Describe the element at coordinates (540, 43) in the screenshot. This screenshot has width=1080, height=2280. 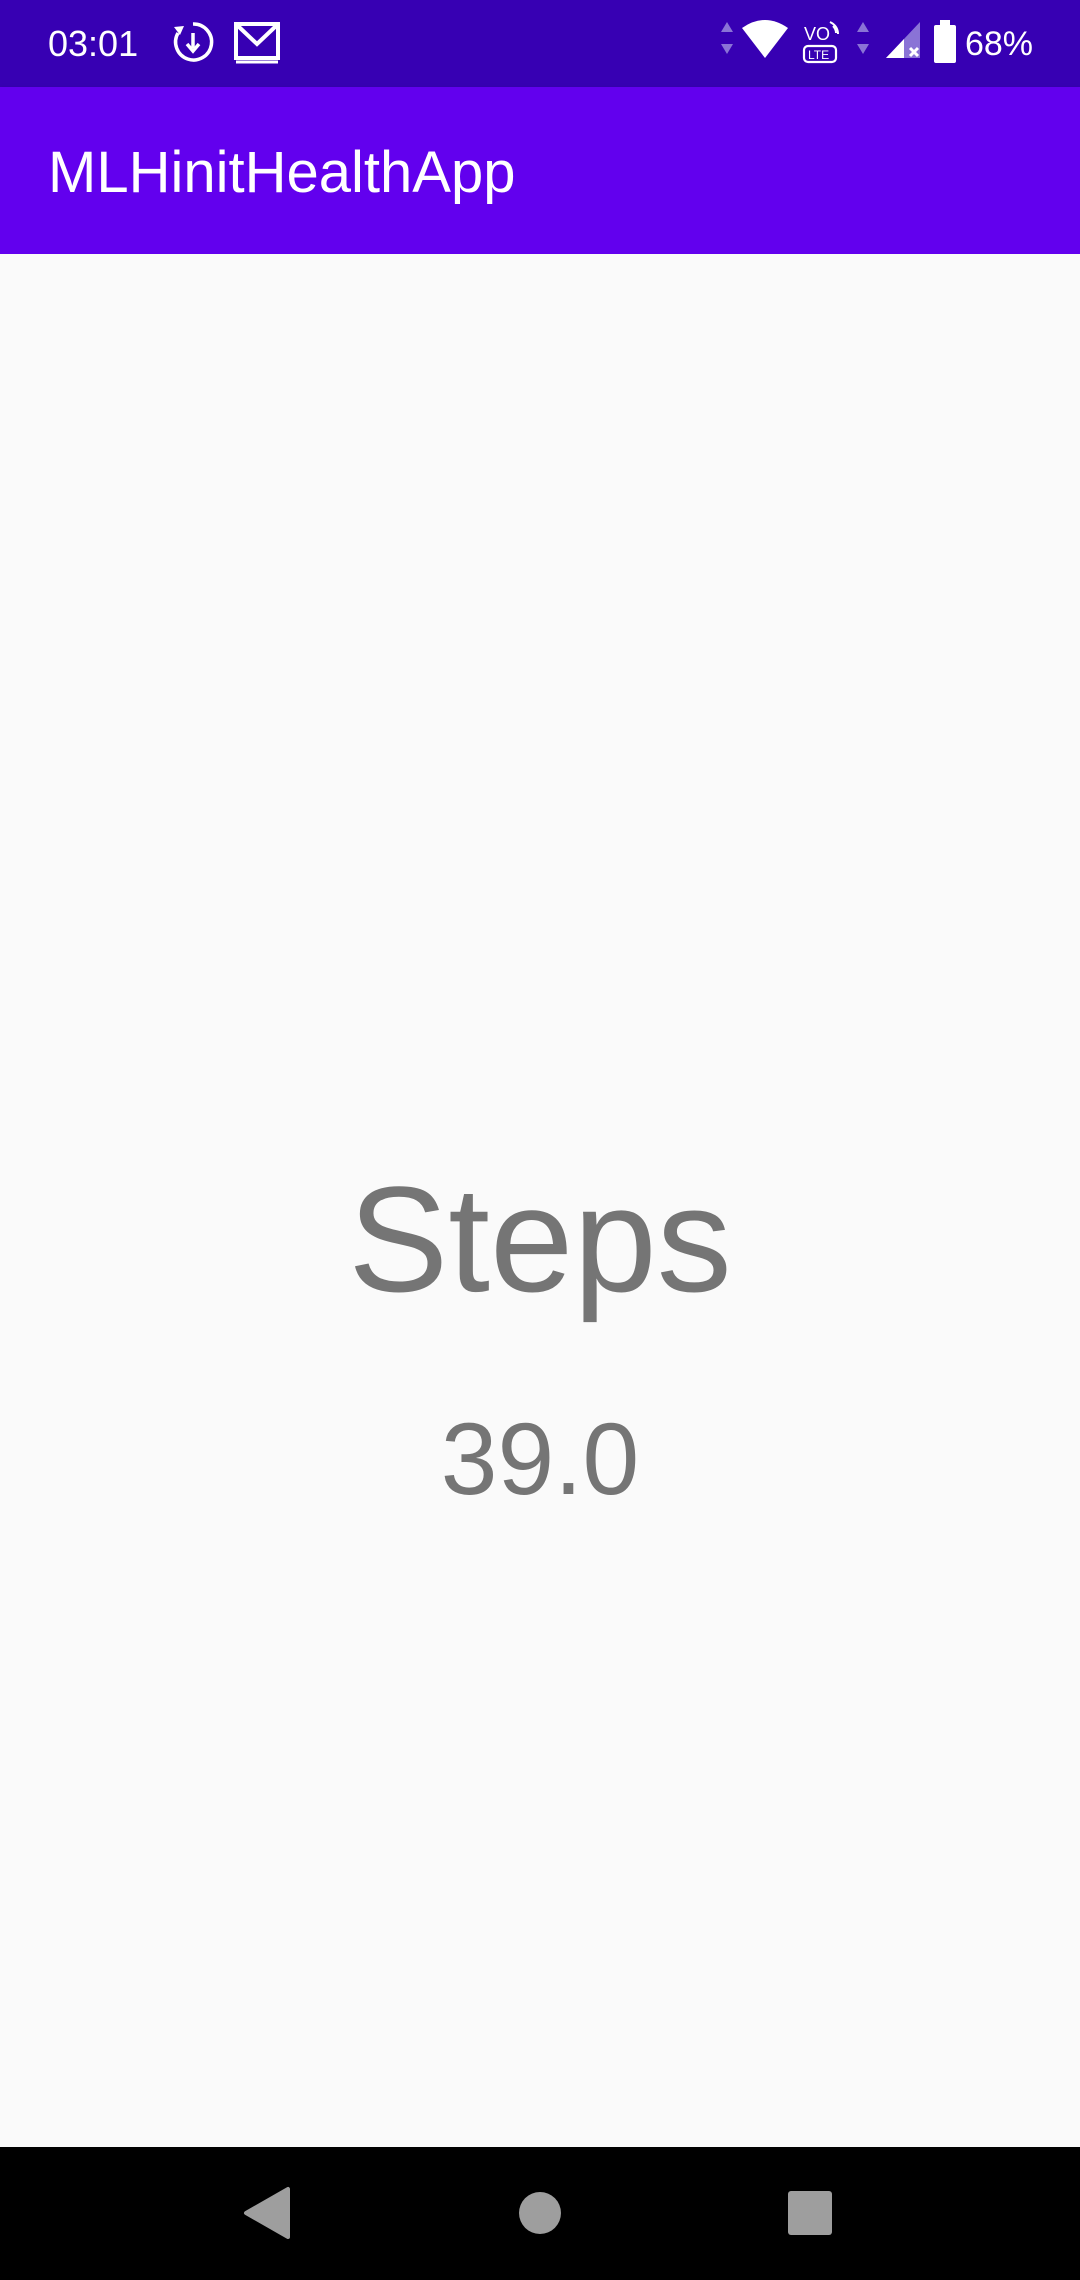
I see `status-bar: 03:01 VO LTE 68%` at that location.